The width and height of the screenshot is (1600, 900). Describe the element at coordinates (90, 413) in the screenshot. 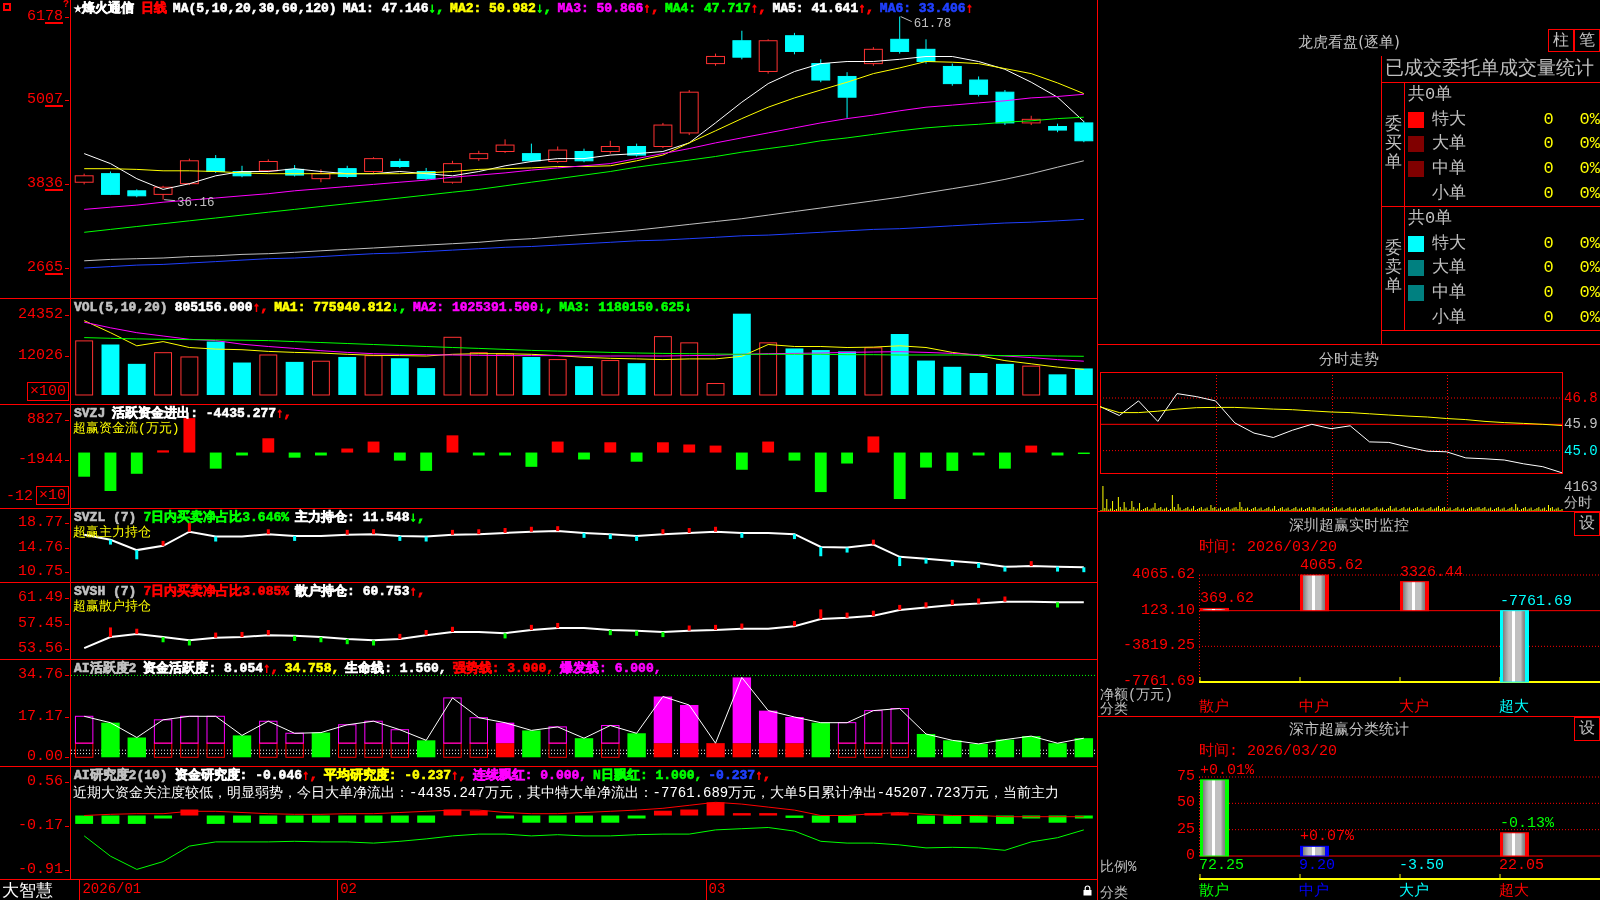

I see `legend-label: SVZJ` at that location.